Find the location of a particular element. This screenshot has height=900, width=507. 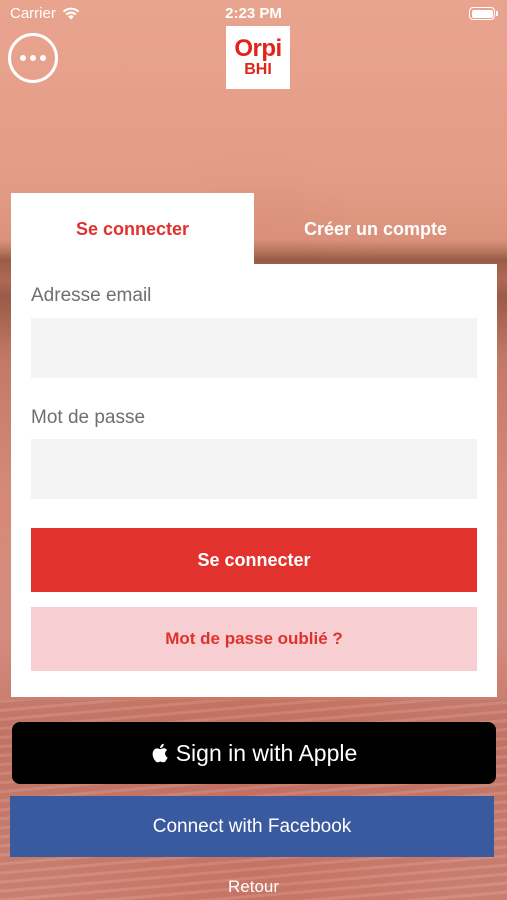

apple-icon is located at coordinates (160, 753).